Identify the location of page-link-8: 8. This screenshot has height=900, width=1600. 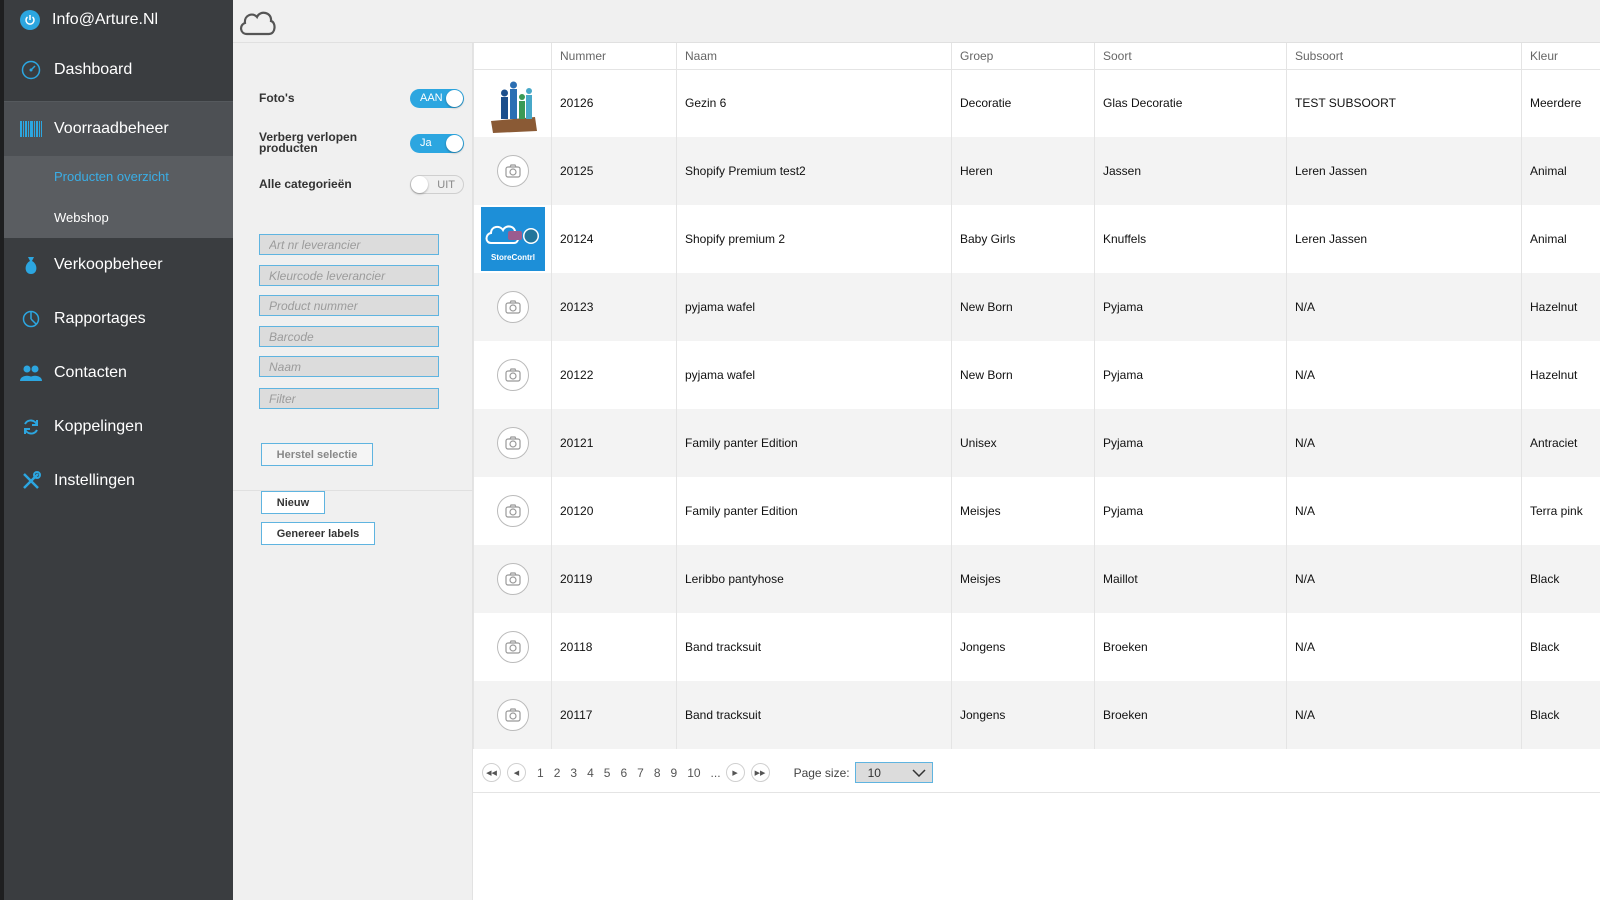
(657, 773).